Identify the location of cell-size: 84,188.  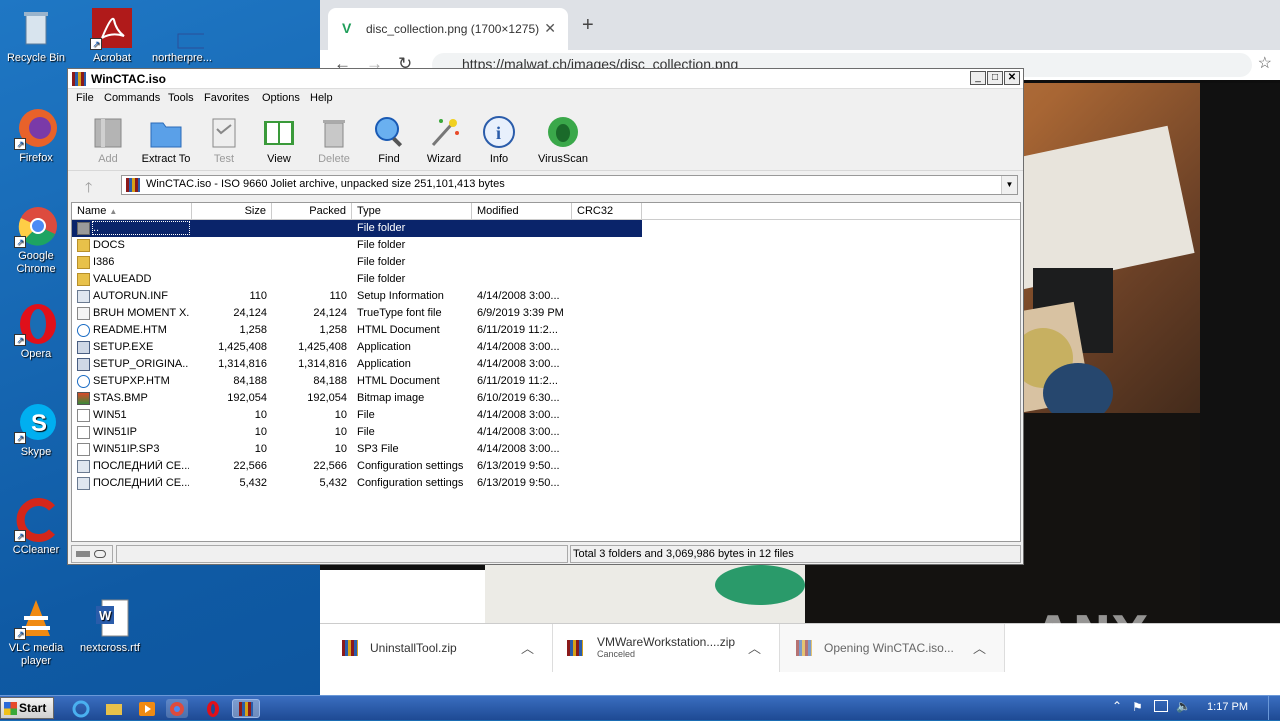
(250, 381).